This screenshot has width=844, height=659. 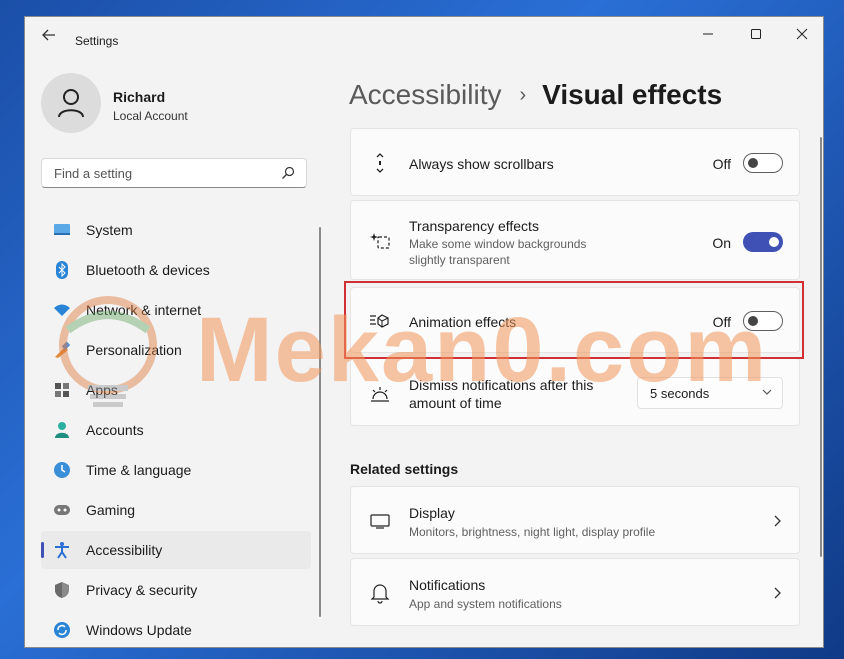 What do you see at coordinates (176, 230) in the screenshot?
I see `sidebar-item-system: System` at bounding box center [176, 230].